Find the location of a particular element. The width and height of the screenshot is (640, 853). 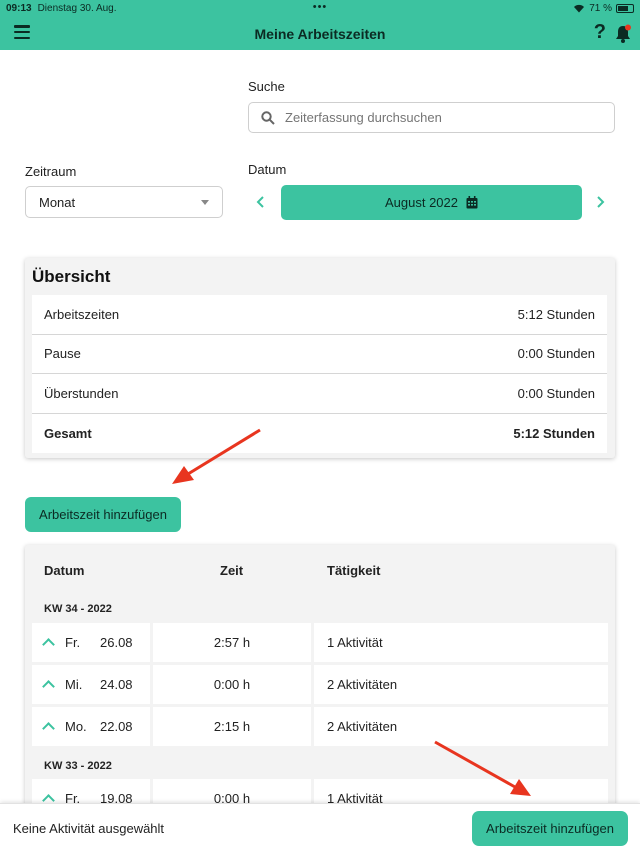

add-worktime-button: Arbeitszeit hinzufügen is located at coordinates (103, 514).